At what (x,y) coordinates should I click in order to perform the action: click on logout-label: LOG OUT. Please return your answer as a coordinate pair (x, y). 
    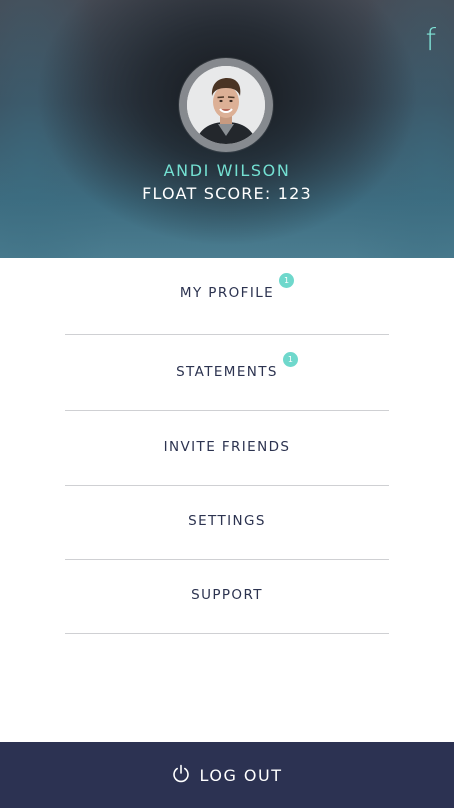
    Looking at the image, I should click on (241, 775).